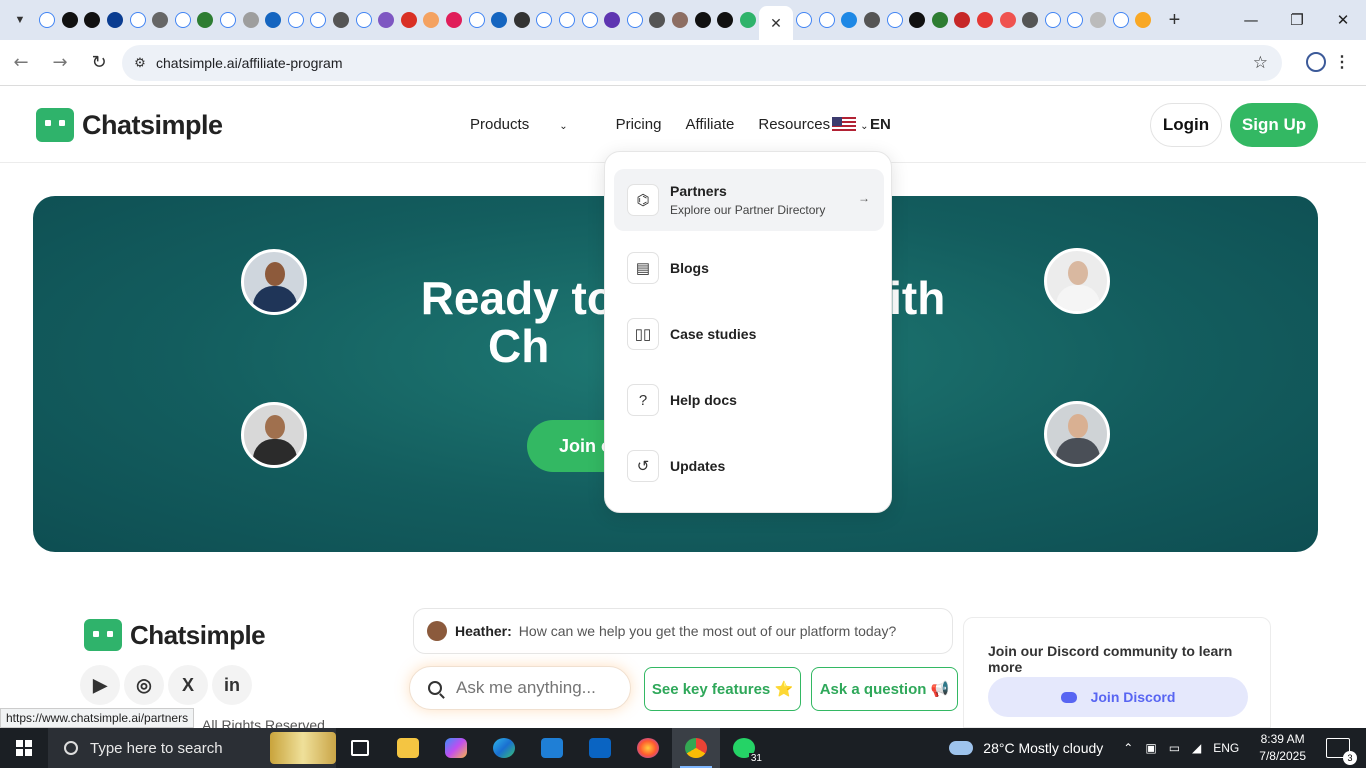 Image resolution: width=1366 pixels, height=768 pixels. What do you see at coordinates (722, 689) in the screenshot?
I see `see-key-features-button: See key features ⭐` at bounding box center [722, 689].